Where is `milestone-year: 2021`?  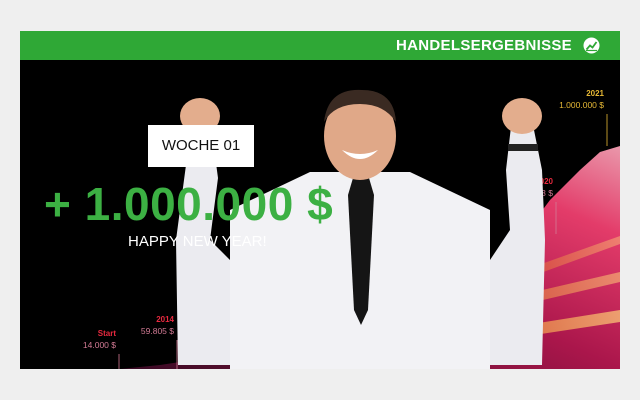
milestone-year: 2021 is located at coordinates (595, 93).